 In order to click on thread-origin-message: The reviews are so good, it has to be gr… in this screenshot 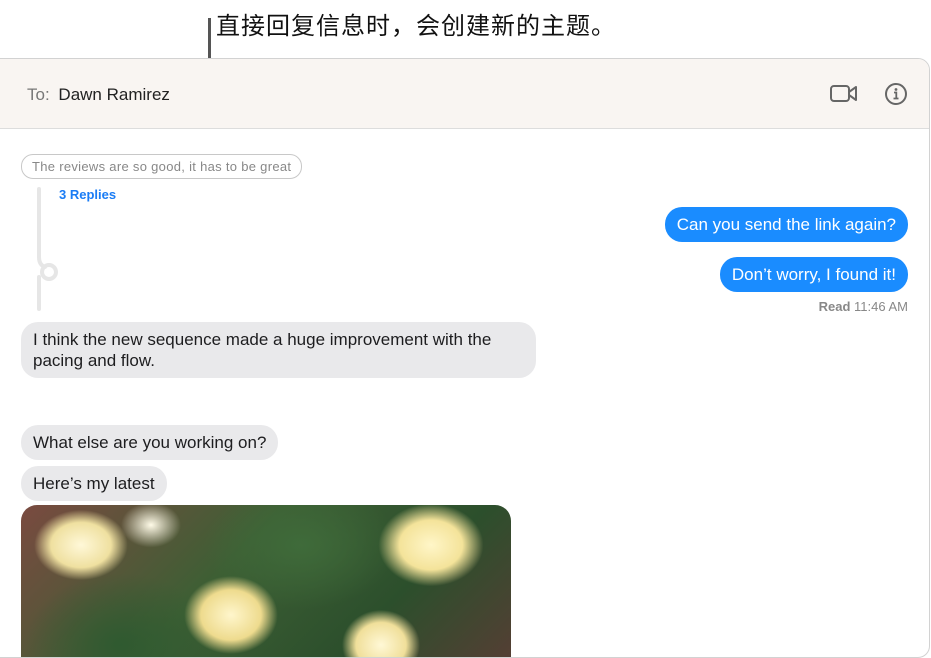, I will do `click(162, 166)`.